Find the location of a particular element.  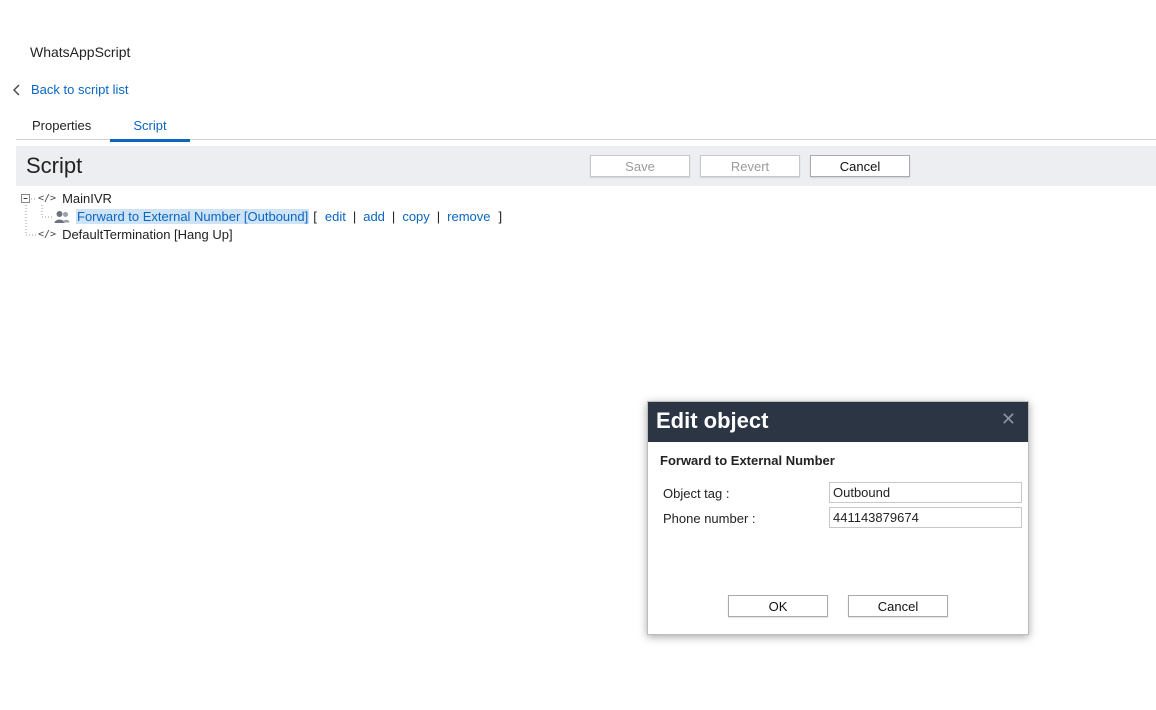

tab-bar: Properties Script is located at coordinates (586, 130).